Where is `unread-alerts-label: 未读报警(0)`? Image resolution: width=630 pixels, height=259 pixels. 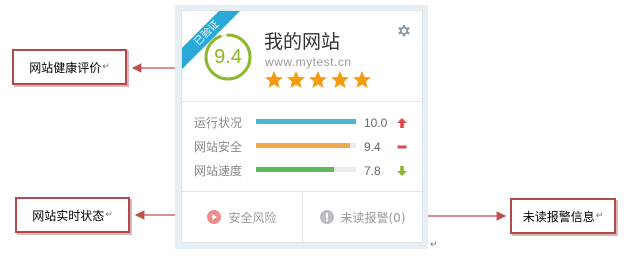
unread-alerts-label: 未读报警(0) is located at coordinates (373, 217).